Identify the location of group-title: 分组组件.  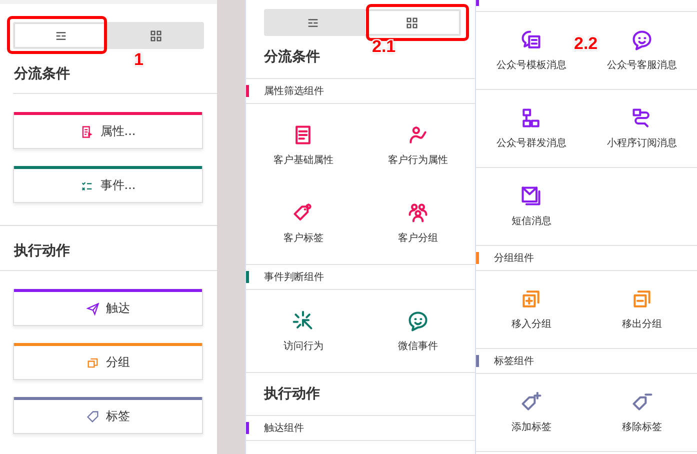
(514, 258).